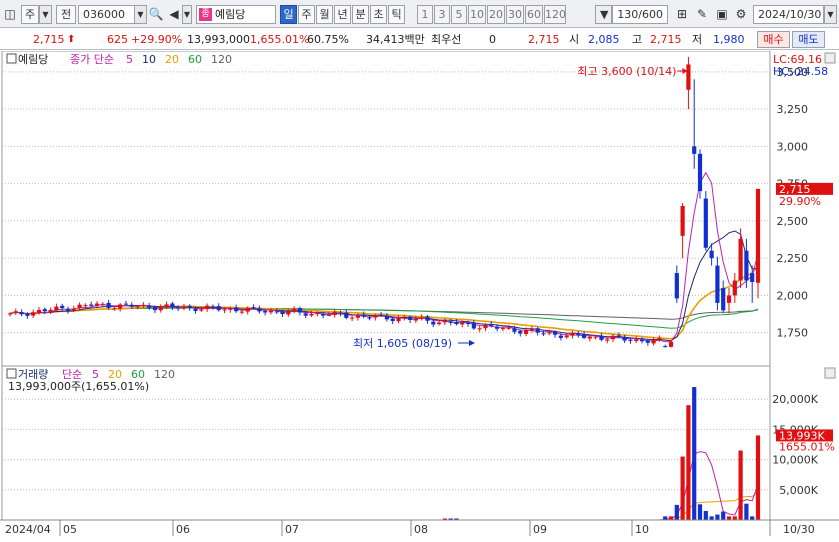 The height and width of the screenshot is (542, 839). I want to click on interval-button-7: 120, so click(555, 14).